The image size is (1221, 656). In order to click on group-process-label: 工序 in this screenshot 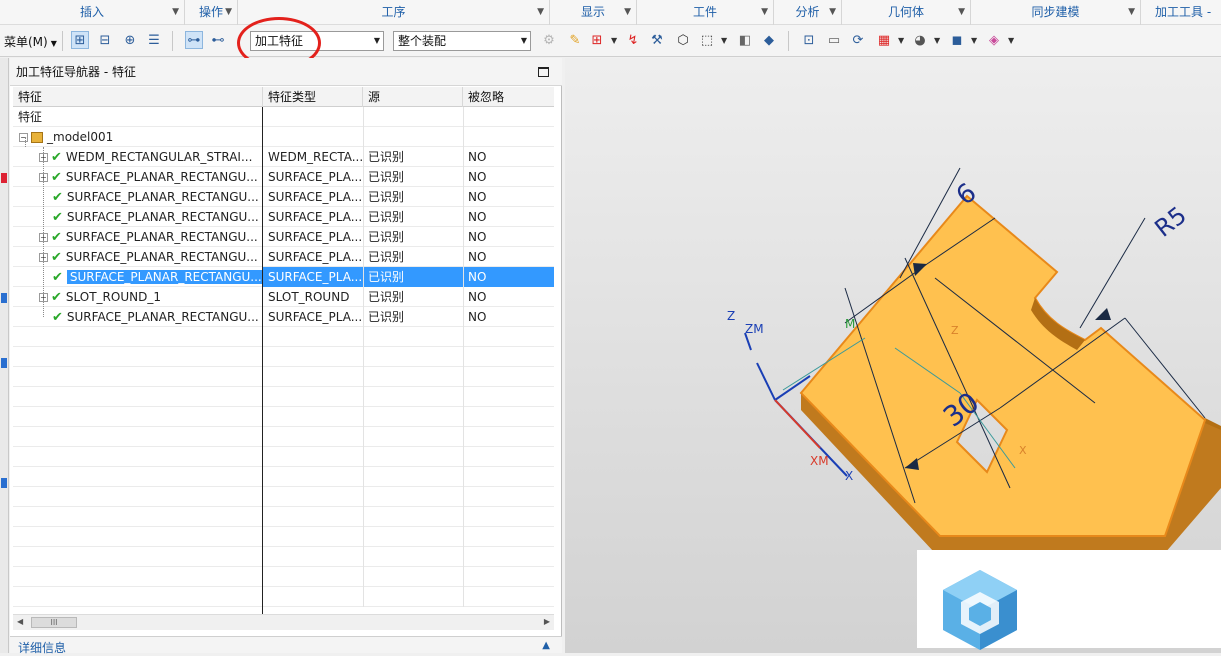, I will do `click(393, 12)`.